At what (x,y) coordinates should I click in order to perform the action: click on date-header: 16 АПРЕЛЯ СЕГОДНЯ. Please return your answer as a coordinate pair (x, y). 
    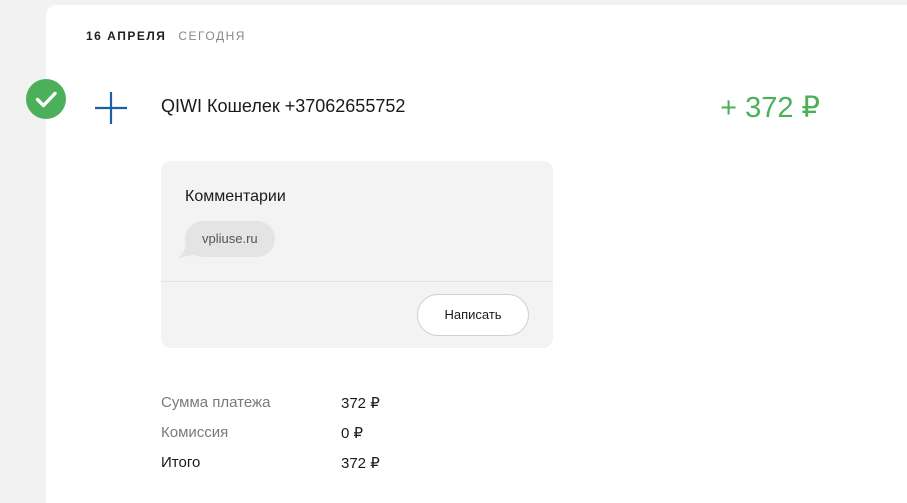
    Looking at the image, I should click on (166, 36).